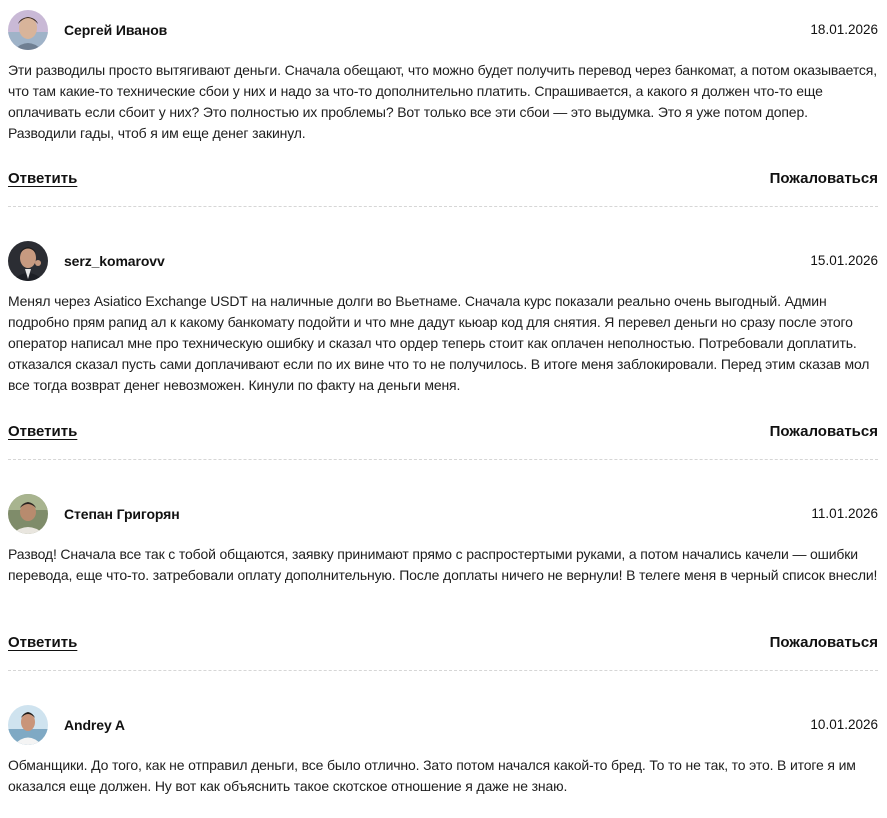  What do you see at coordinates (443, 30) in the screenshot?
I see `comment-header: Сергей Иванов 18.01.2026` at bounding box center [443, 30].